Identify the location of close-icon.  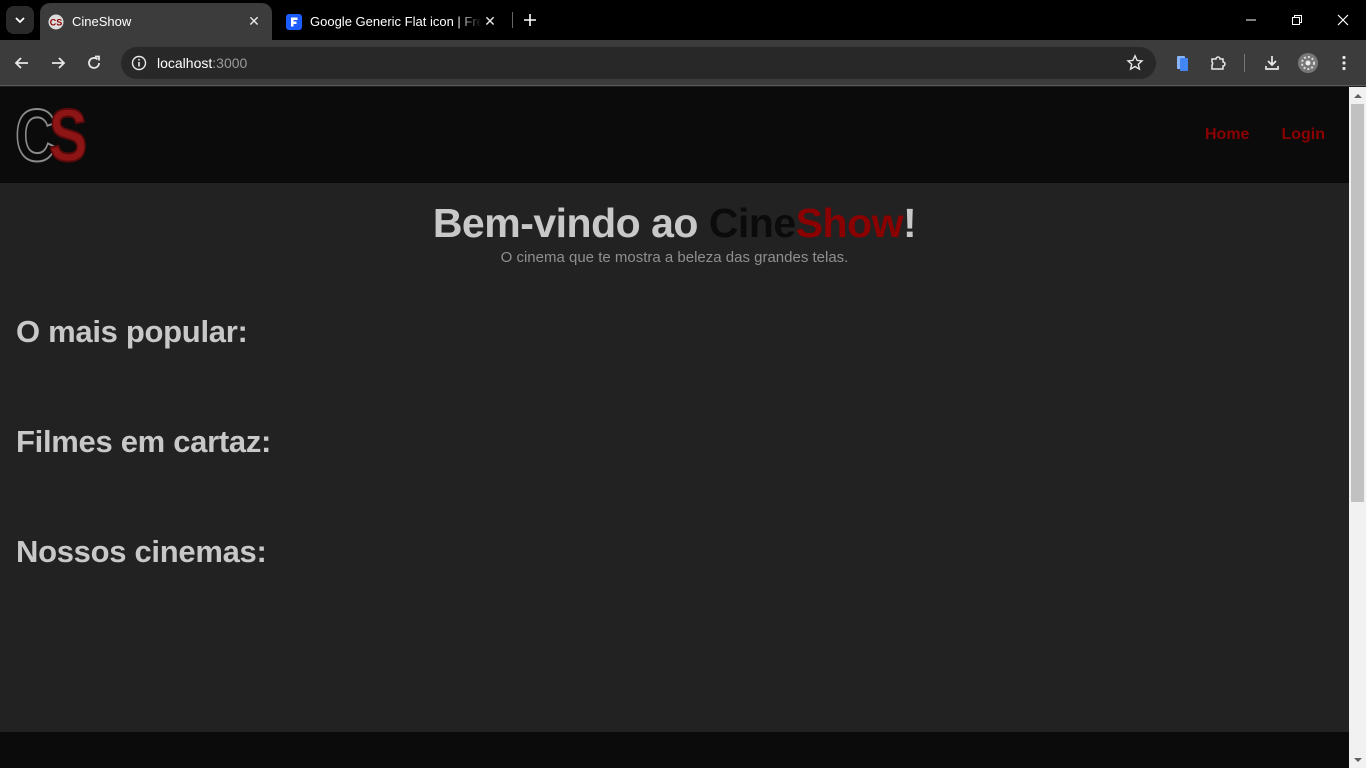
(1343, 20).